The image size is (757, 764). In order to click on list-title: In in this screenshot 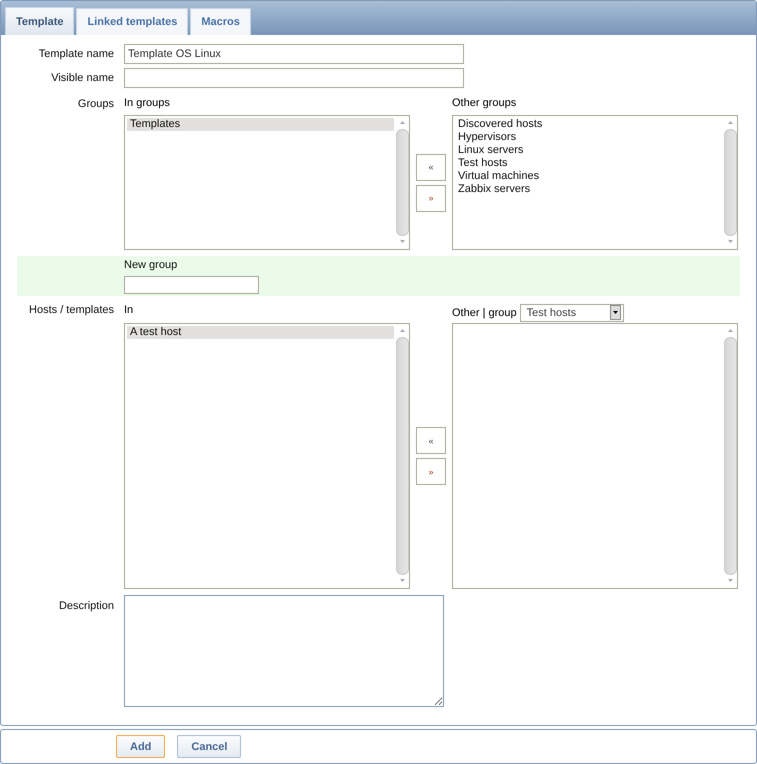, I will do `click(129, 310)`.